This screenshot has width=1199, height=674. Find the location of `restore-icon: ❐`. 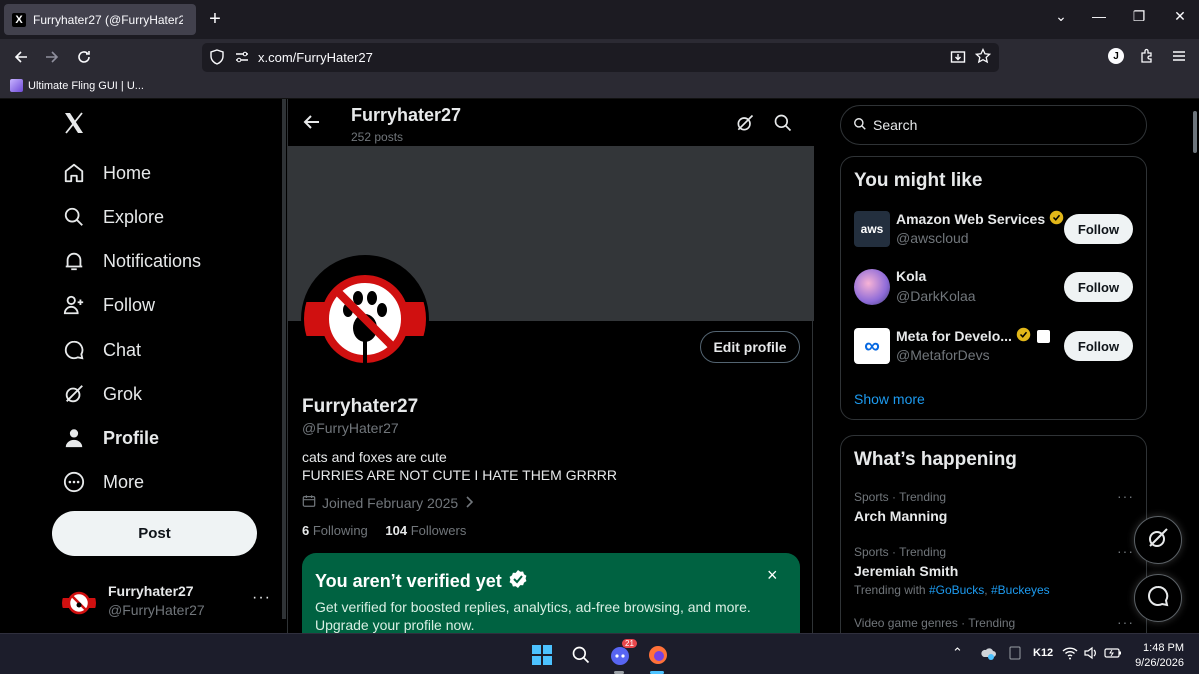

restore-icon: ❐ is located at coordinates (1139, 16).